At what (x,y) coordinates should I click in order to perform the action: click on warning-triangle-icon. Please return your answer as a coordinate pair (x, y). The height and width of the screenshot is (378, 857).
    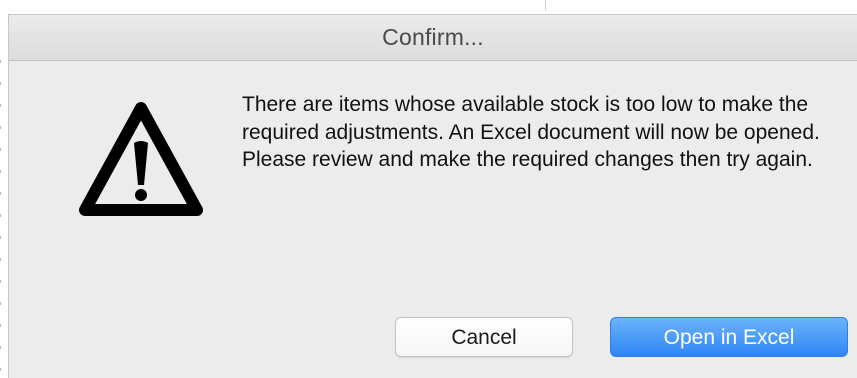
    Looking at the image, I should click on (141, 159).